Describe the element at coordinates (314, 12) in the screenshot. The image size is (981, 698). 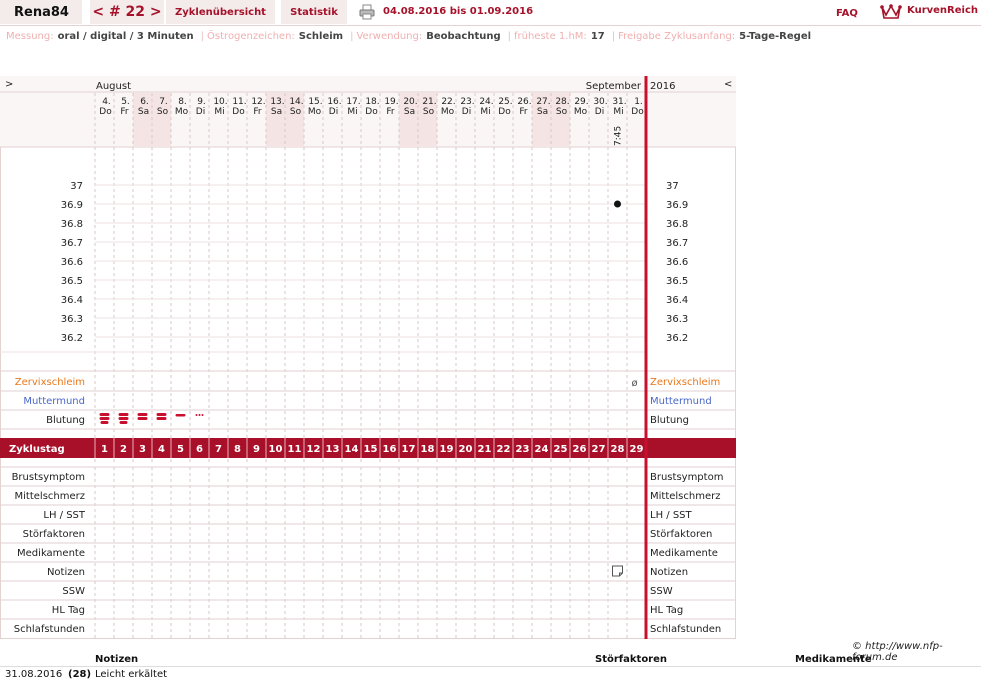
I see `tab-statistics: Statistik` at that location.